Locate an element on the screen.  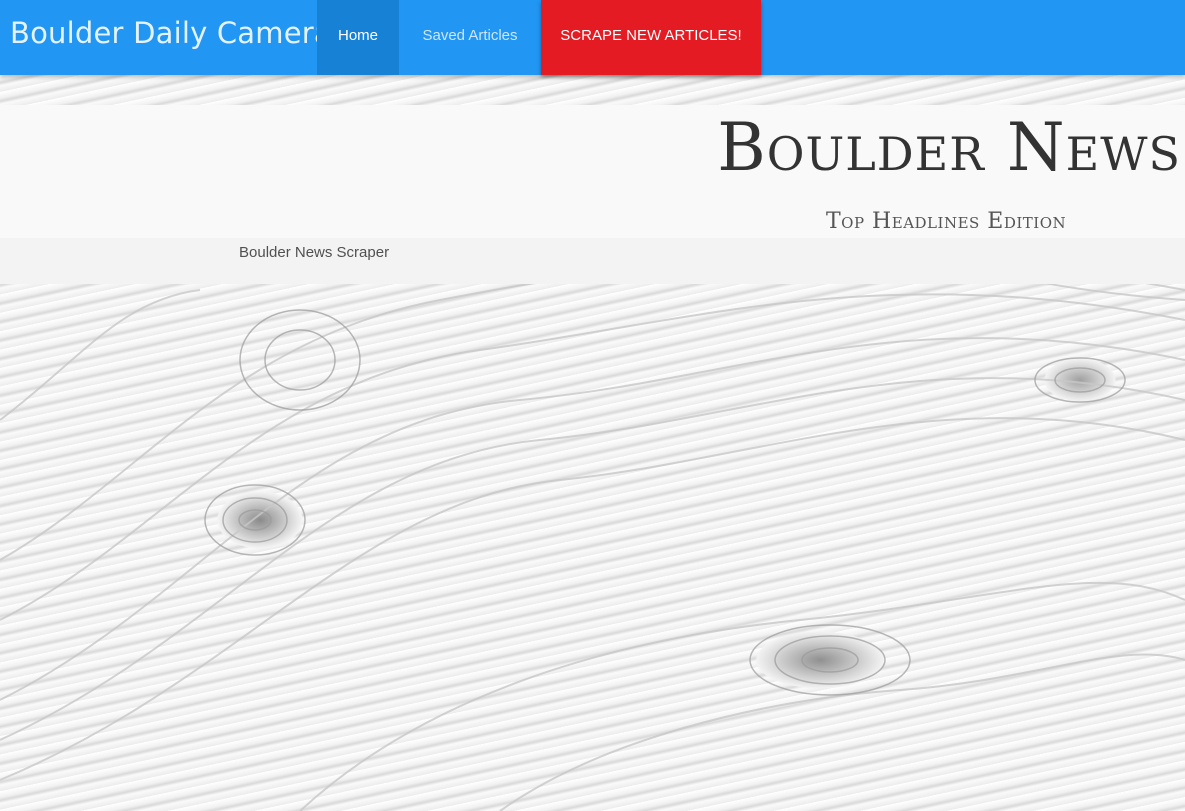
scrape-new-articles-button: SCRAPE NEW ARTICLES! is located at coordinates (651, 37).